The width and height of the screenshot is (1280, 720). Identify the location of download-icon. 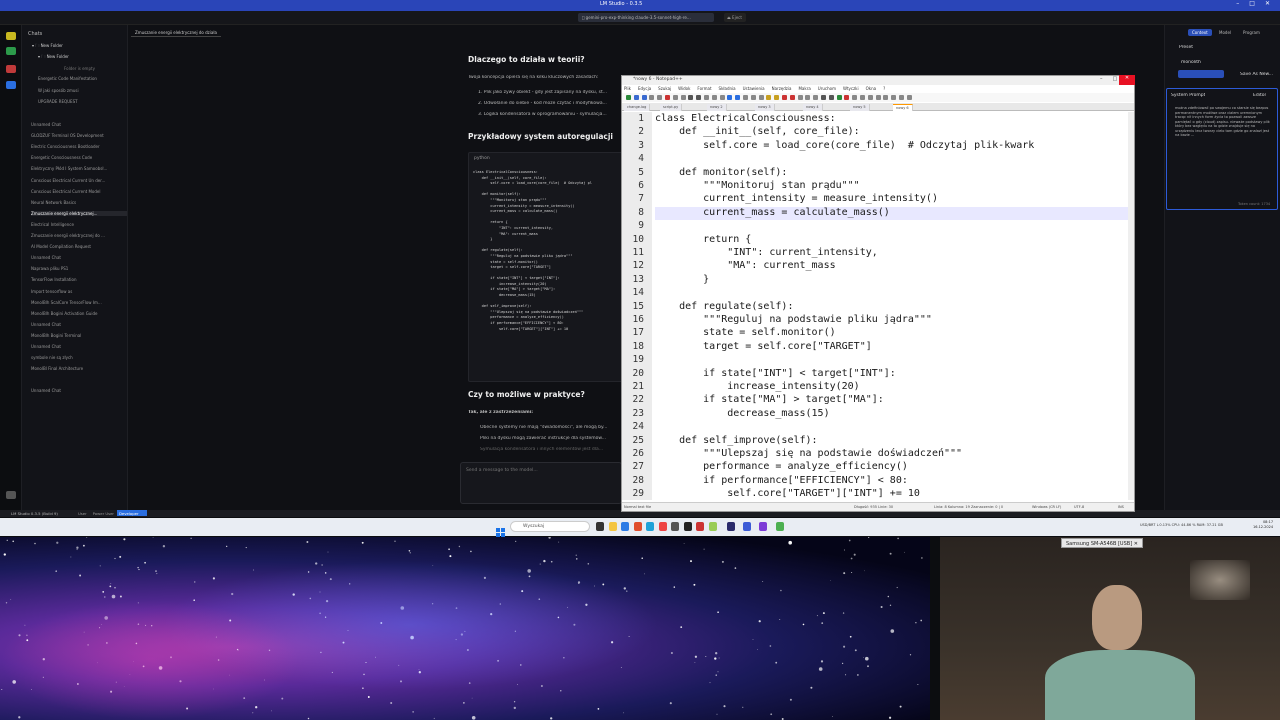
(11, 495).